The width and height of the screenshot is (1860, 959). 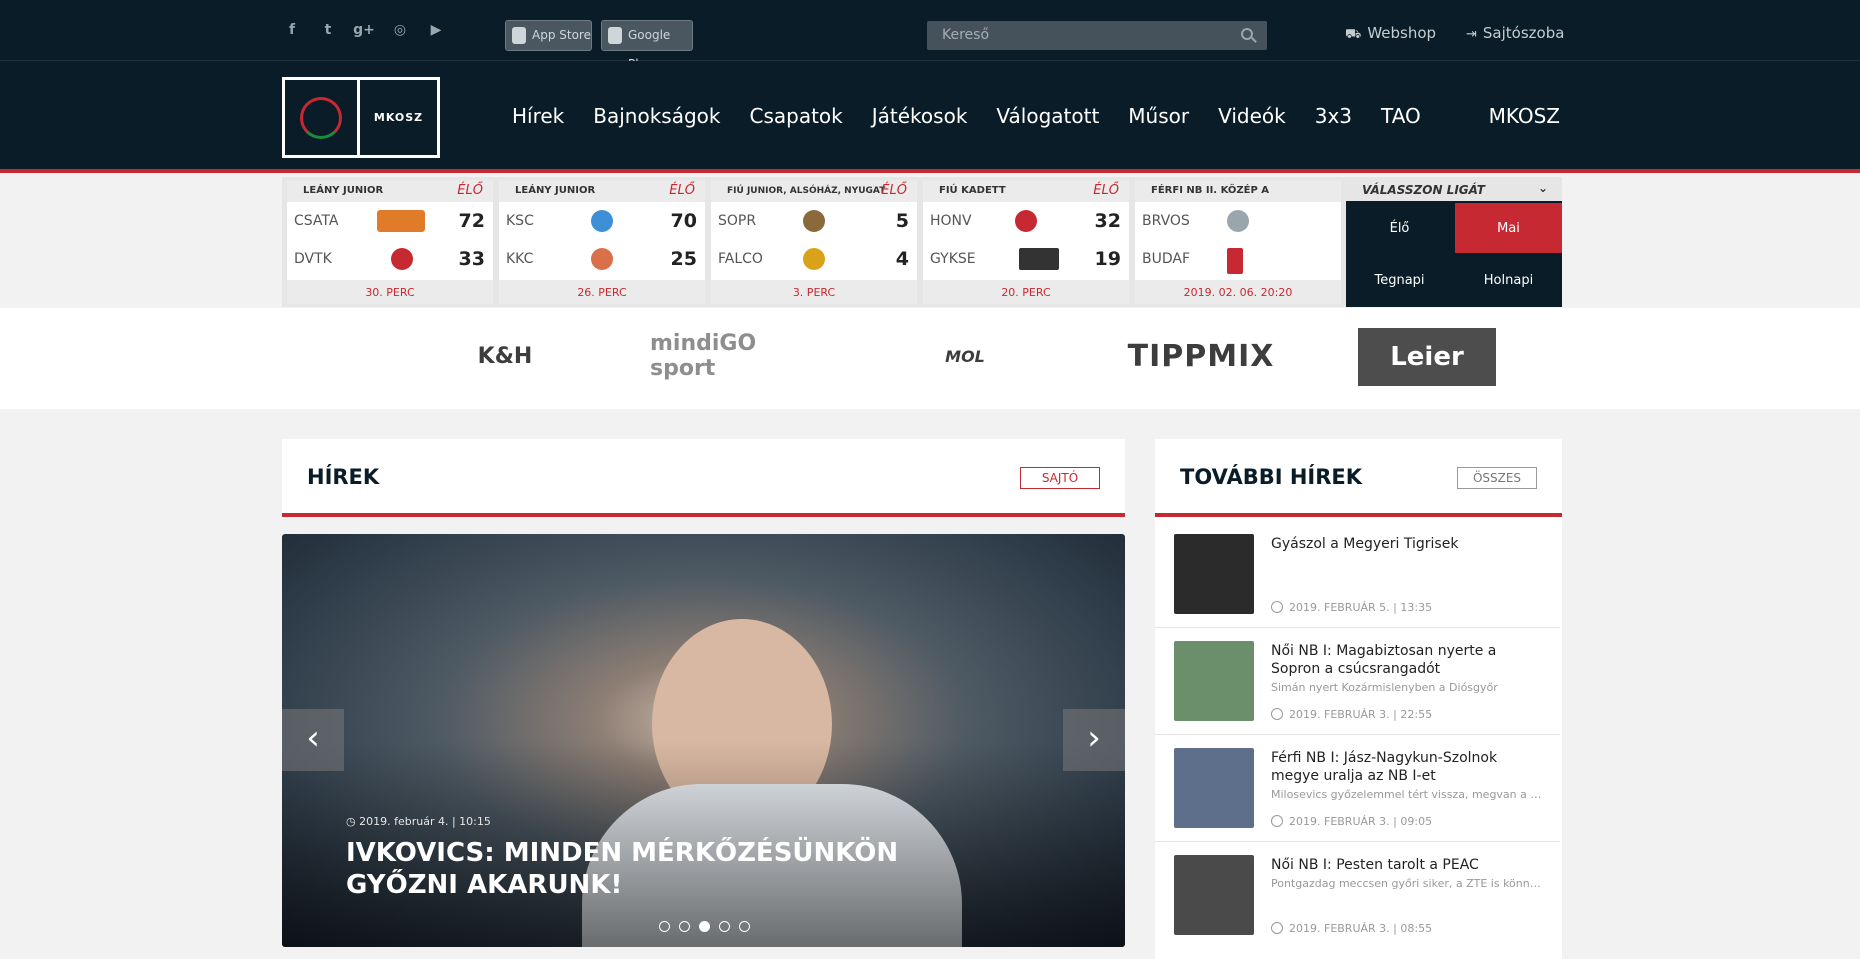 I want to click on twitter-icon: t, so click(x=328, y=30).